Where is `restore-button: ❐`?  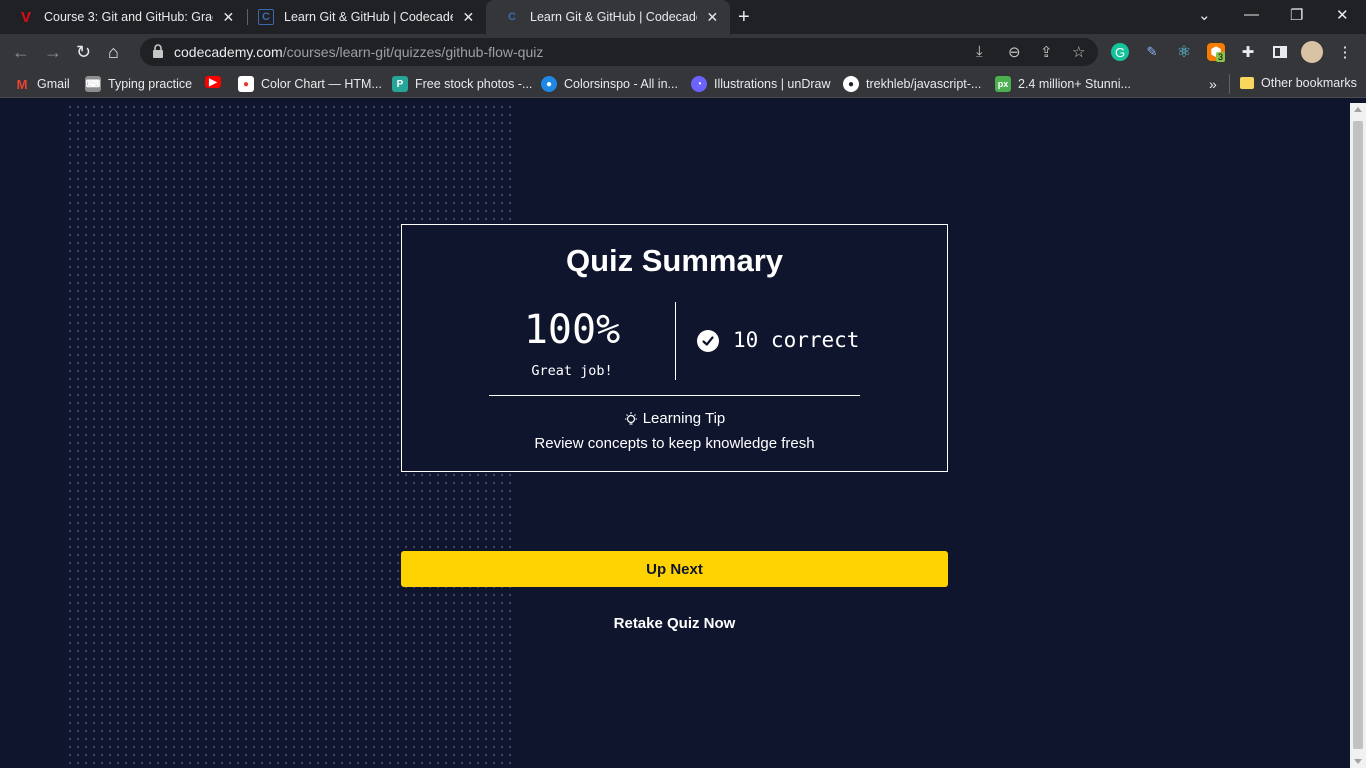 restore-button: ❐ is located at coordinates (1296, 15).